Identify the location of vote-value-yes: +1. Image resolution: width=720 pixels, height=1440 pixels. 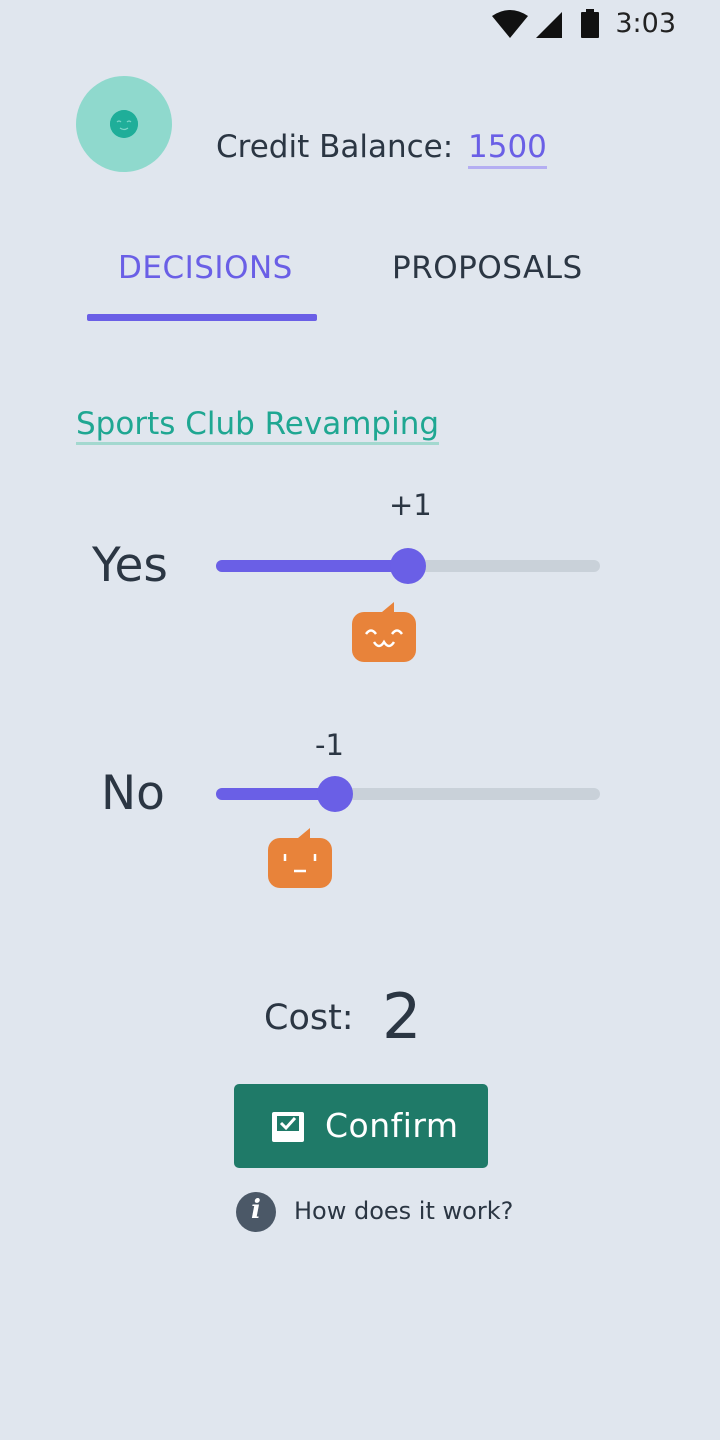
(410, 505).